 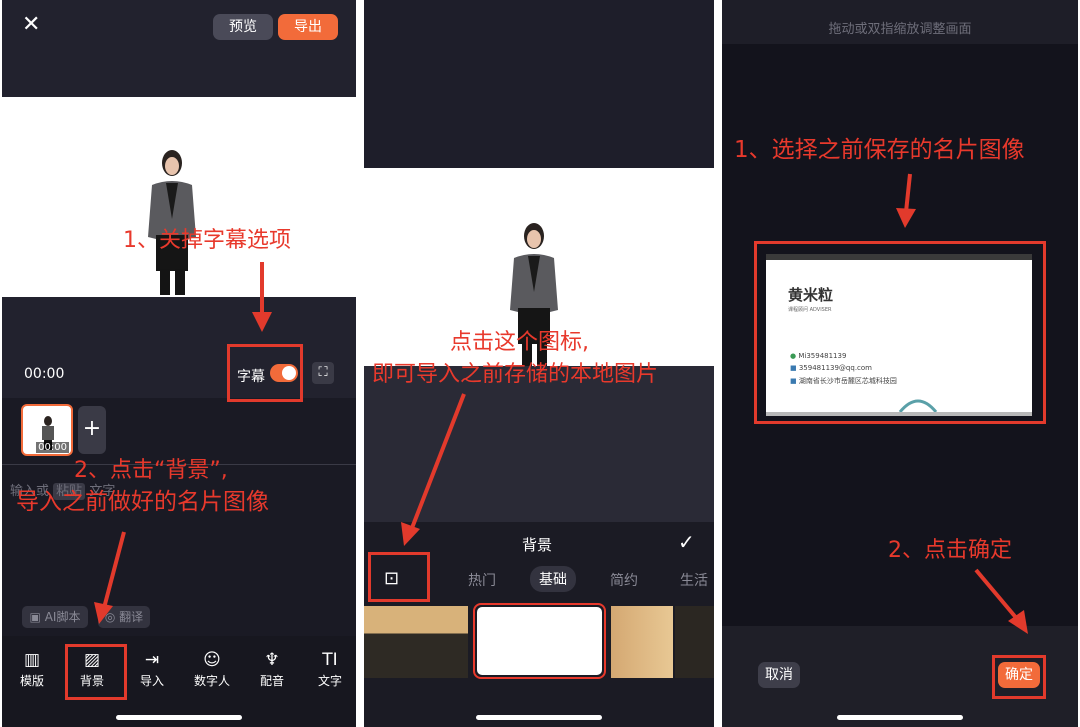 I want to click on add-clip-button: +, so click(x=92, y=430).